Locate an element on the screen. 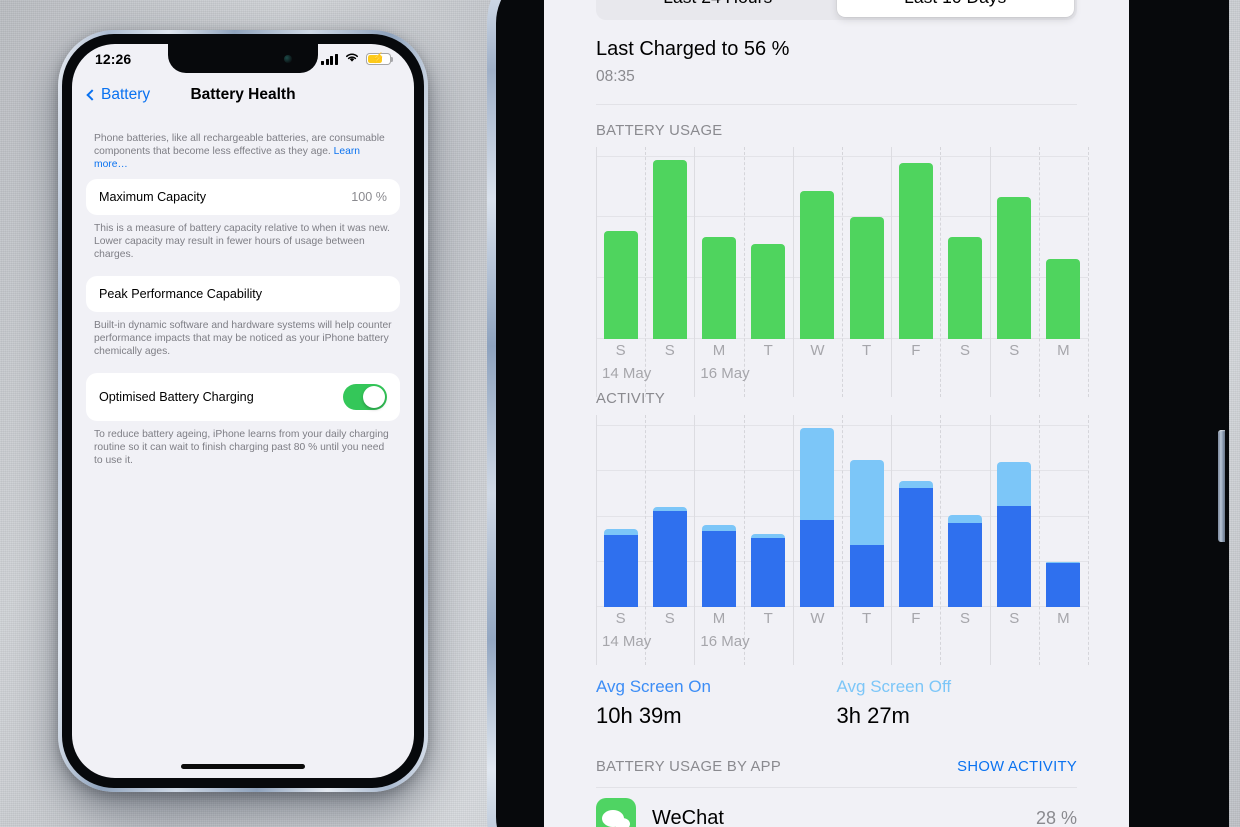 The width and height of the screenshot is (1240, 827). home-indicator is located at coordinates (243, 766).